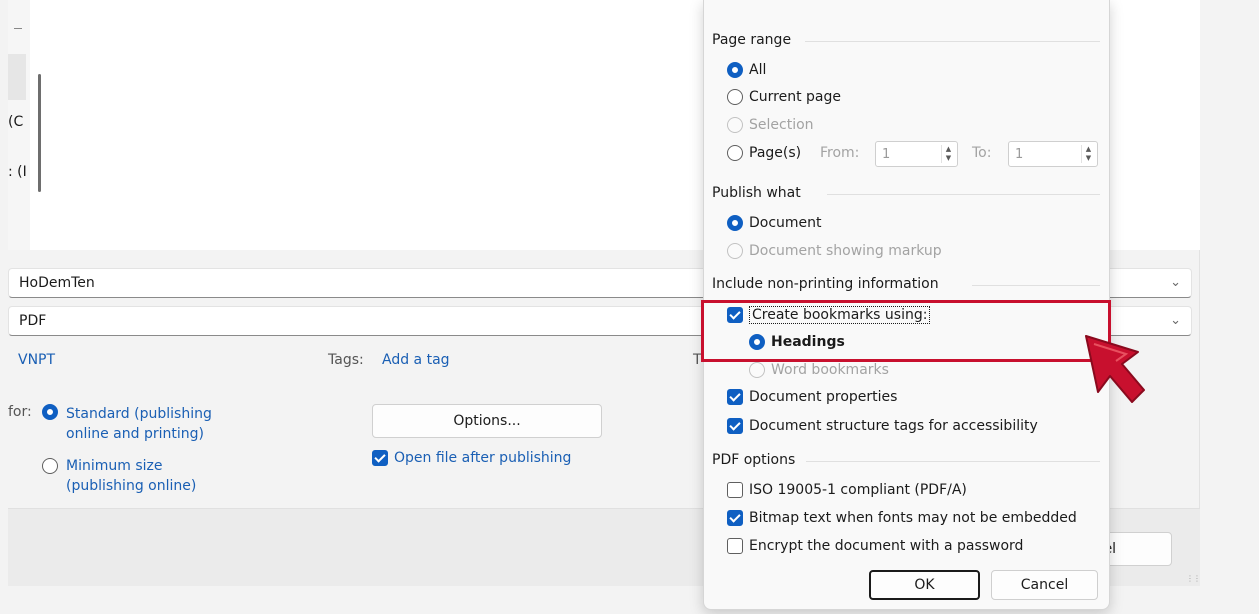  I want to click on non-printing-title: Include non-printing information, so click(825, 284).